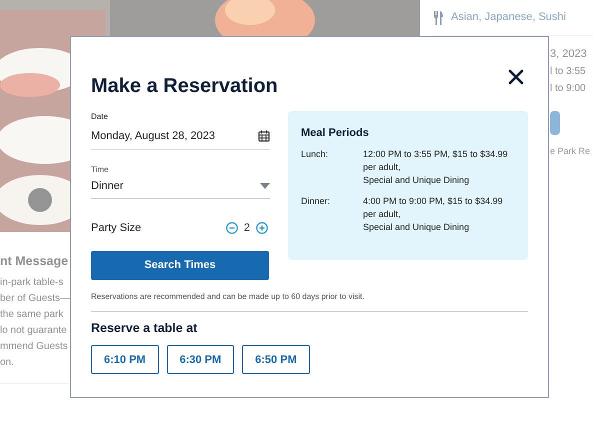 The height and width of the screenshot is (422, 593). What do you see at coordinates (316, 201) in the screenshot?
I see `period-name: Dinner:` at bounding box center [316, 201].